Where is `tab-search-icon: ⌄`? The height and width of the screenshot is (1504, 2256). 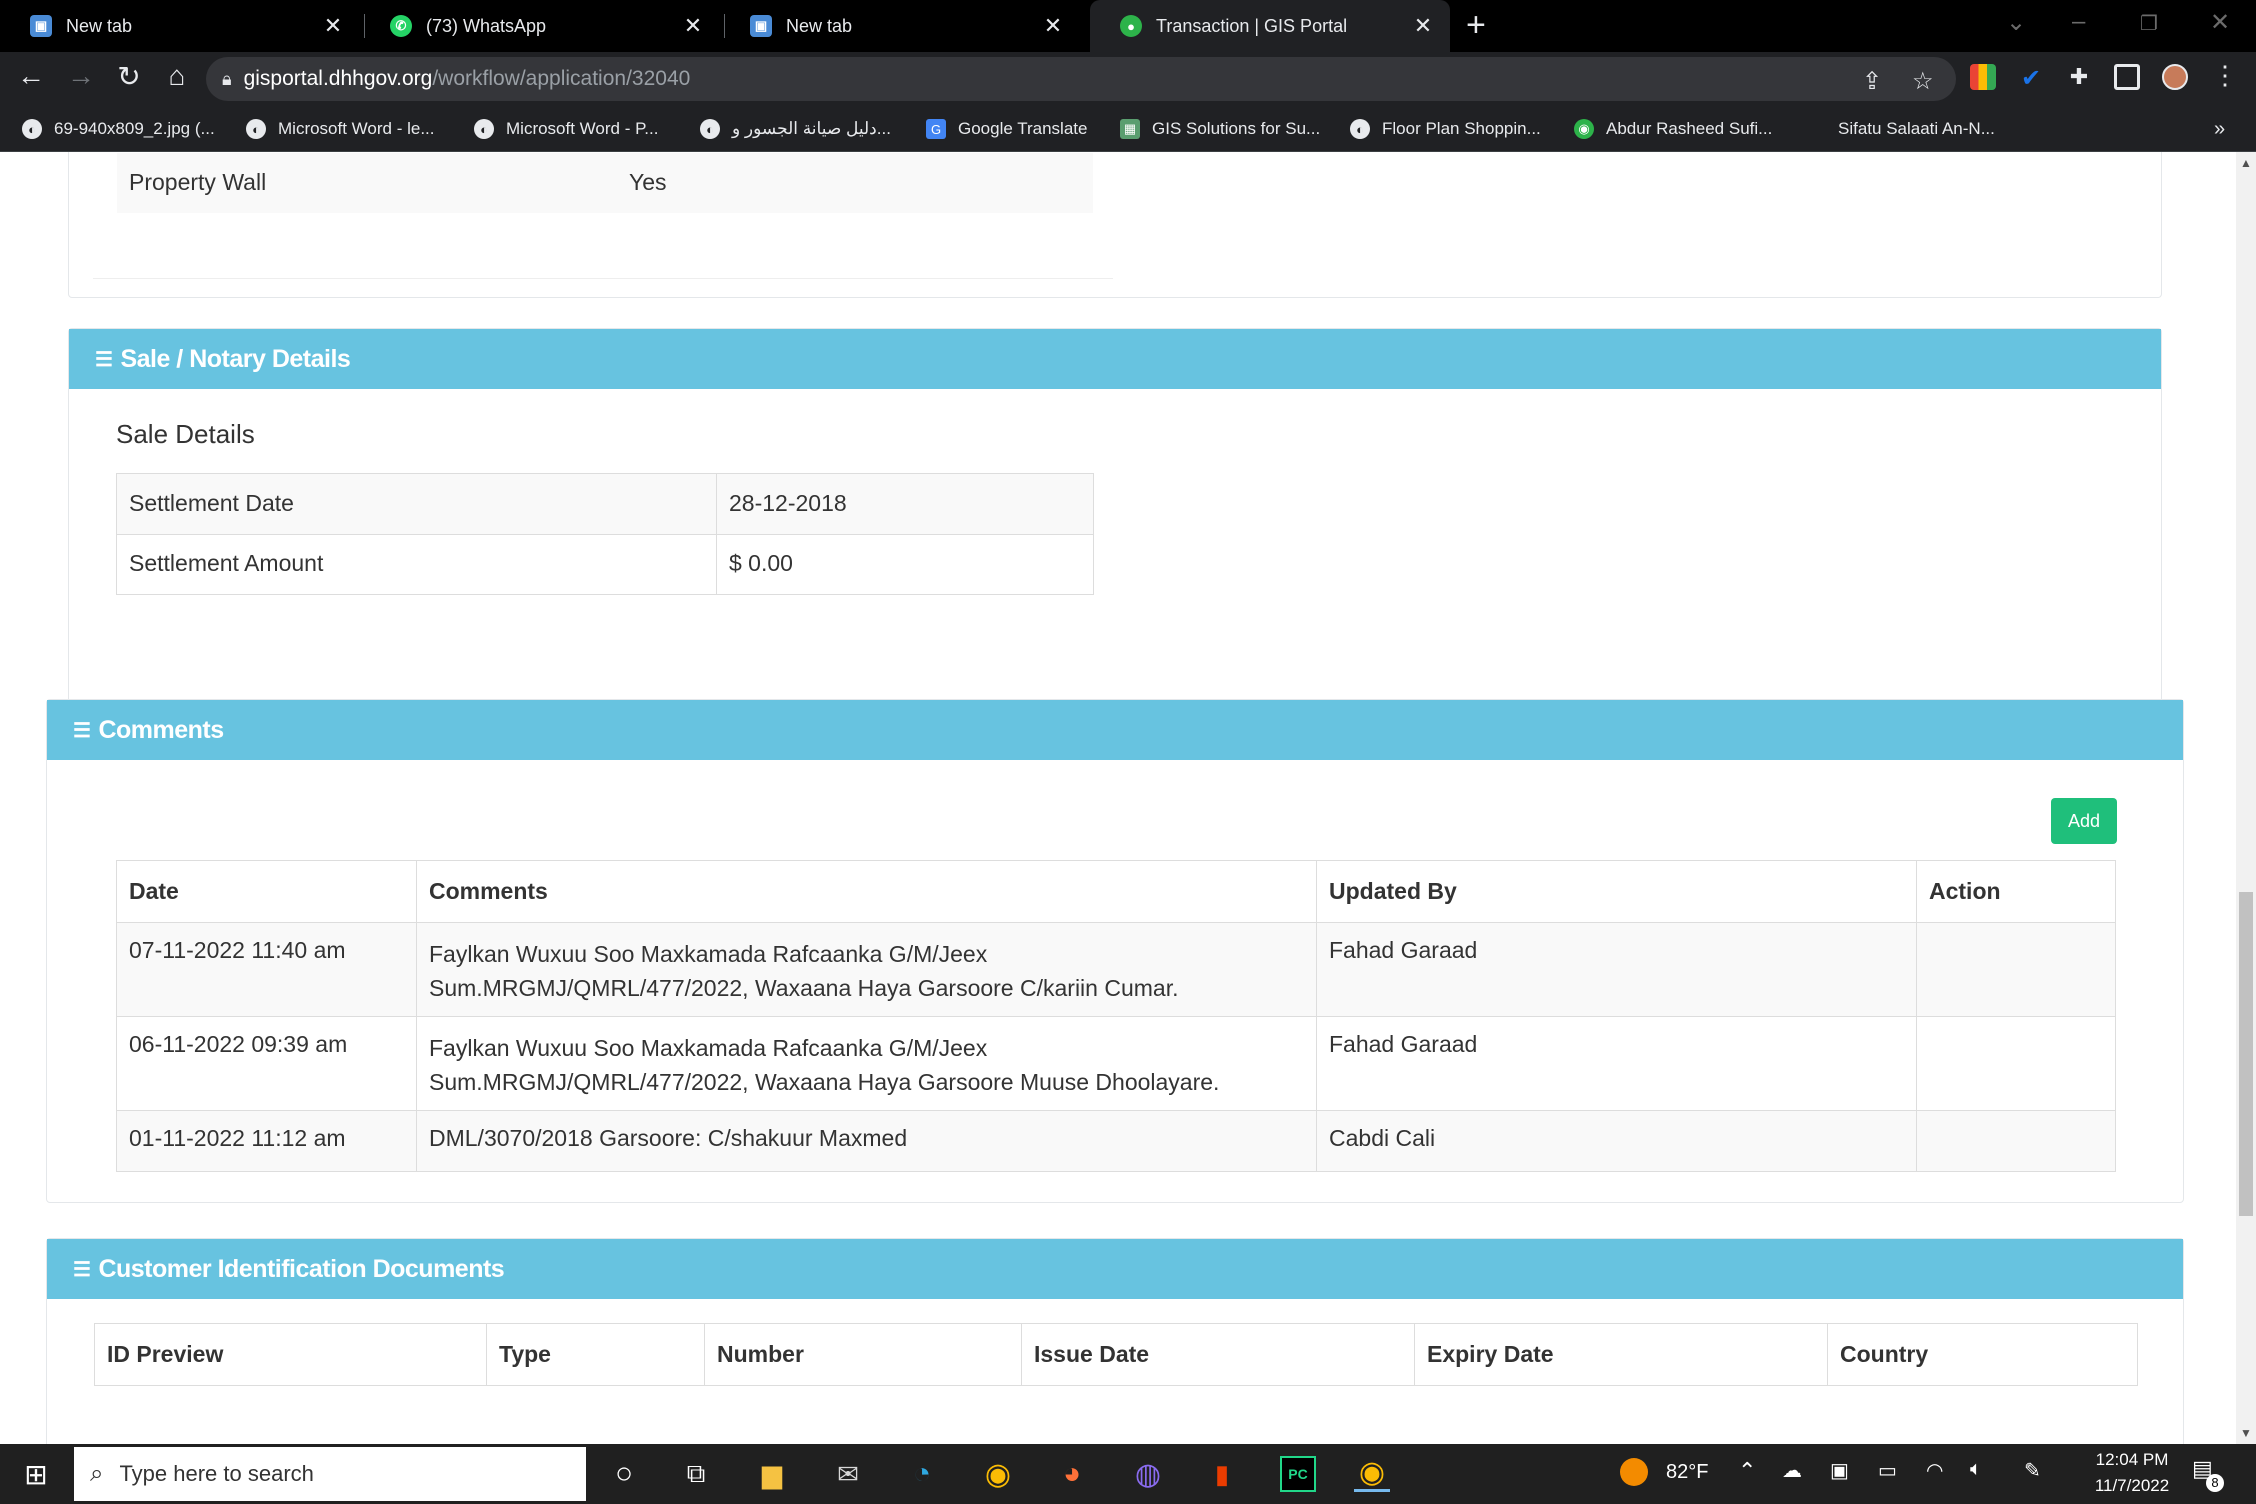
tab-search-icon: ⌄ is located at coordinates (2016, 22).